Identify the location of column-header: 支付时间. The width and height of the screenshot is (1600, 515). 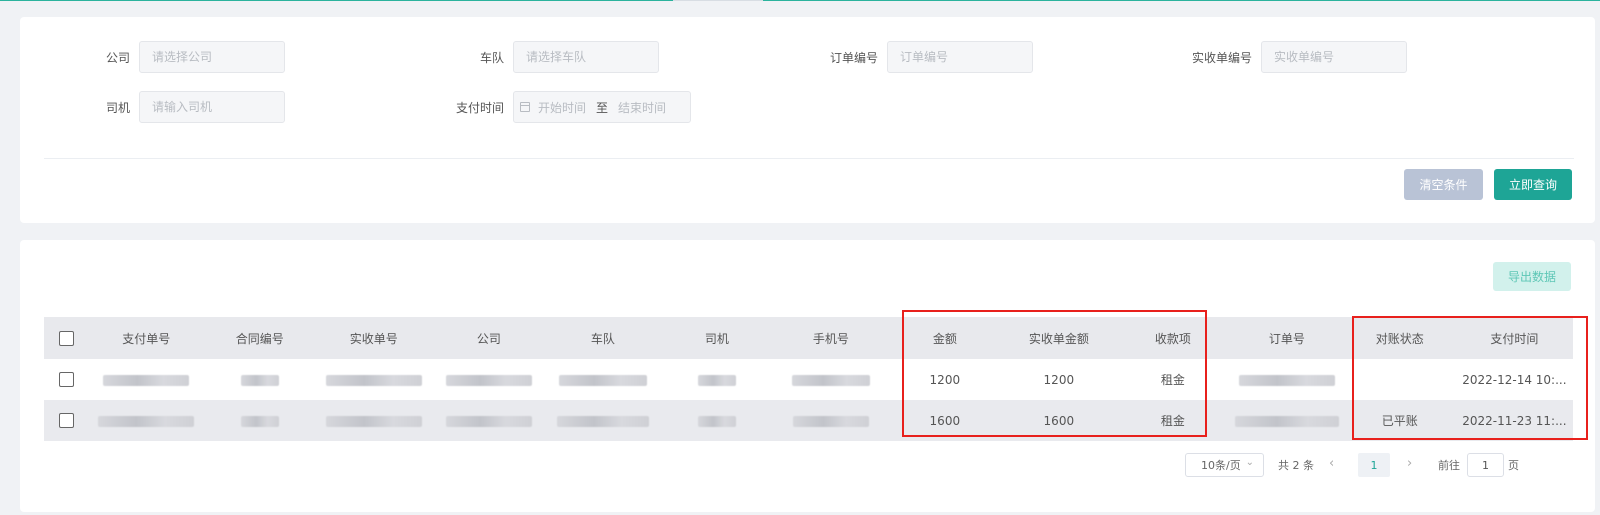
(1514, 338).